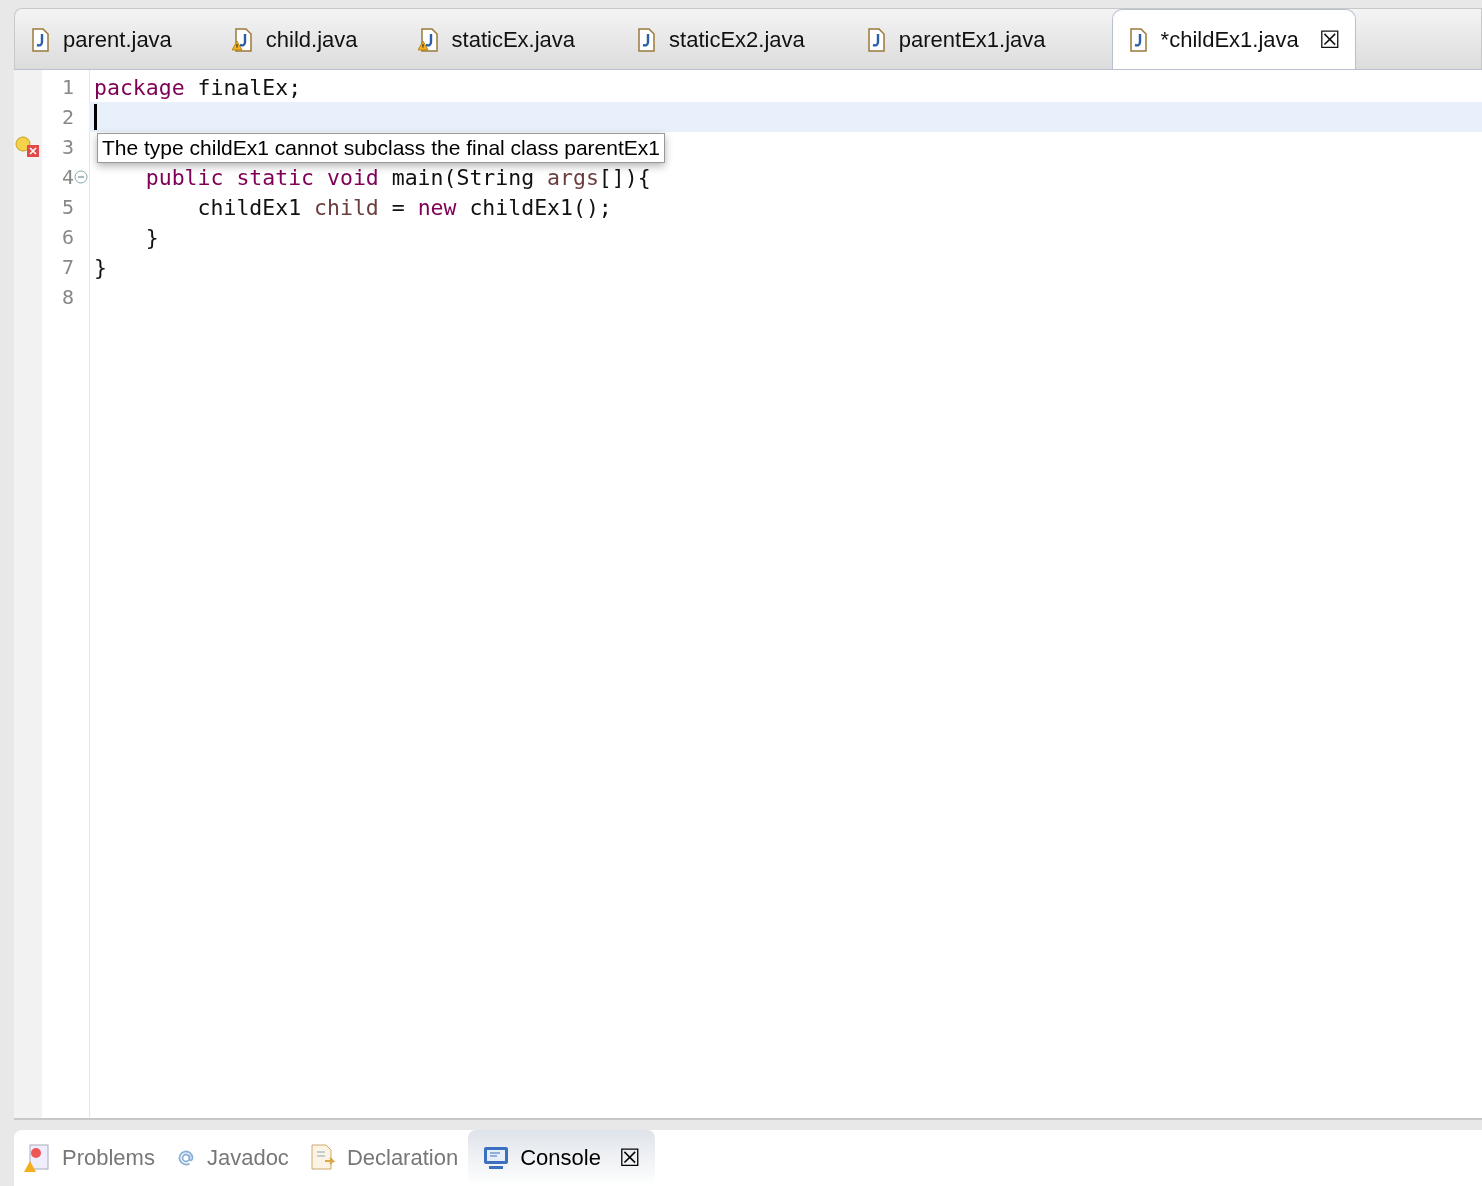 This screenshot has height=1186, width=1482. I want to click on line-number: 5, so click(67, 207).